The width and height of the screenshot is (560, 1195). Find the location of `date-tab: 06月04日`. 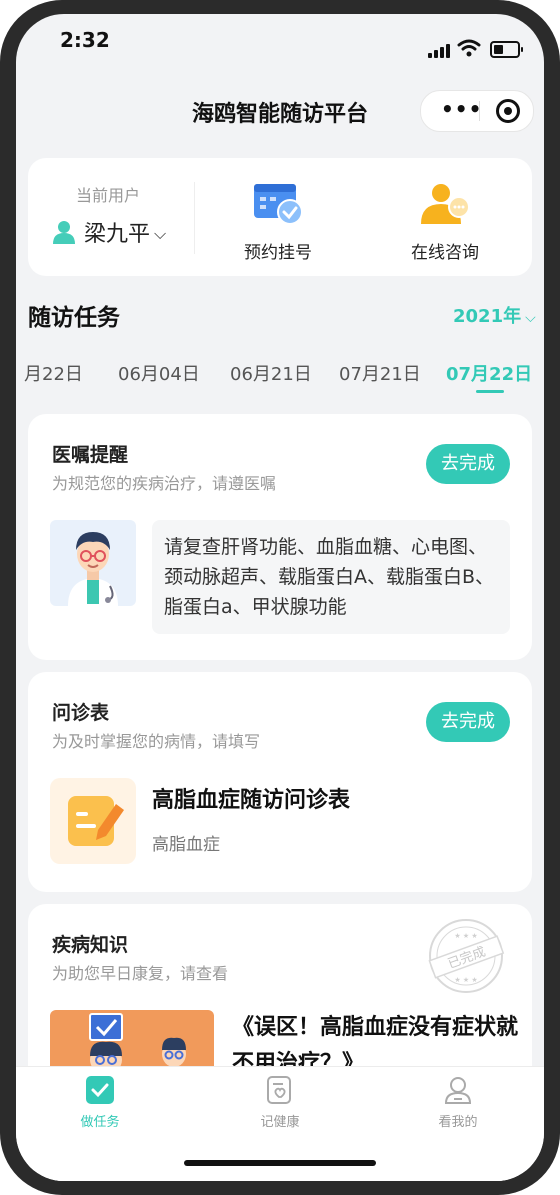

date-tab: 06月04日 is located at coordinates (159, 373).